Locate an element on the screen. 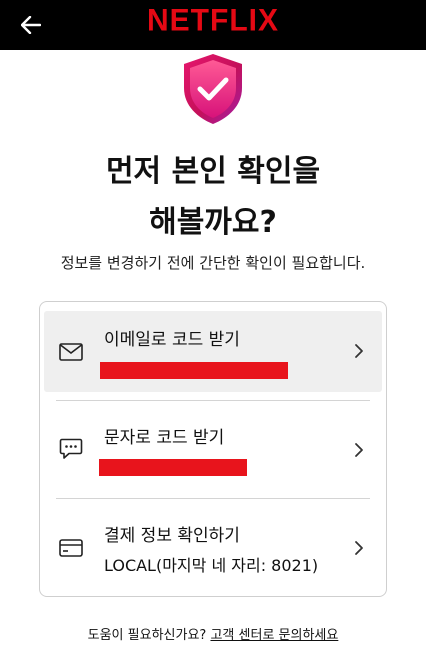 This screenshot has width=426, height=668. logo-text: NETFLIX is located at coordinates (213, 20).